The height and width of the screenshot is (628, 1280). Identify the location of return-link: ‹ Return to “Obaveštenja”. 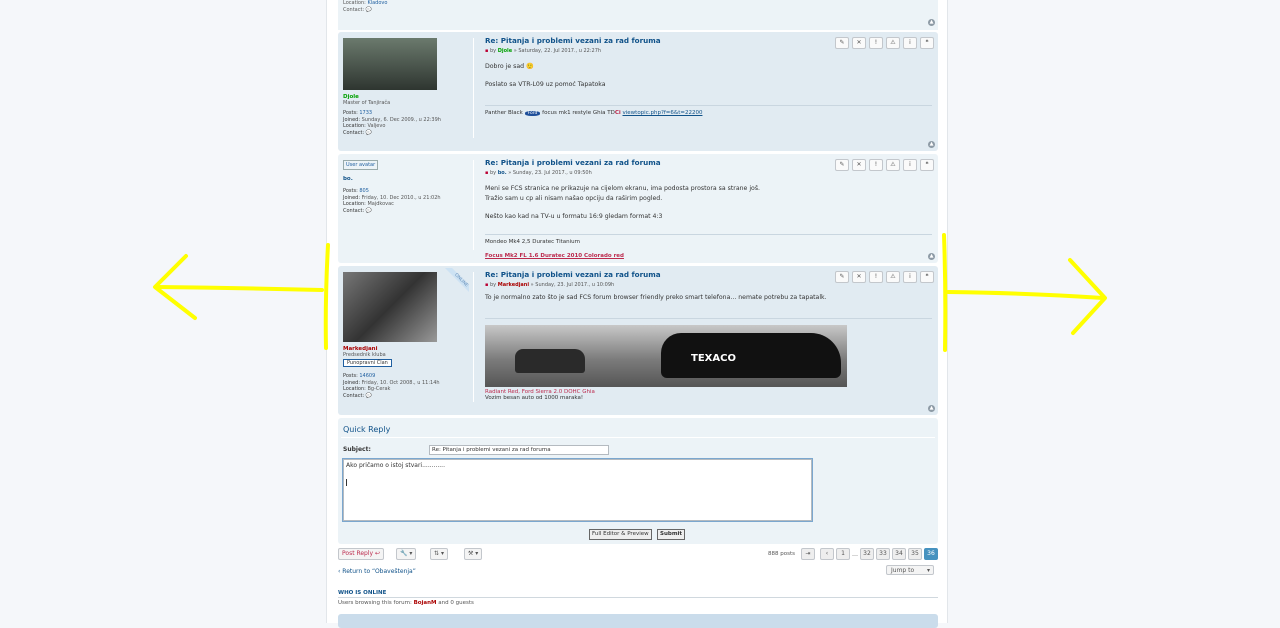
(377, 571).